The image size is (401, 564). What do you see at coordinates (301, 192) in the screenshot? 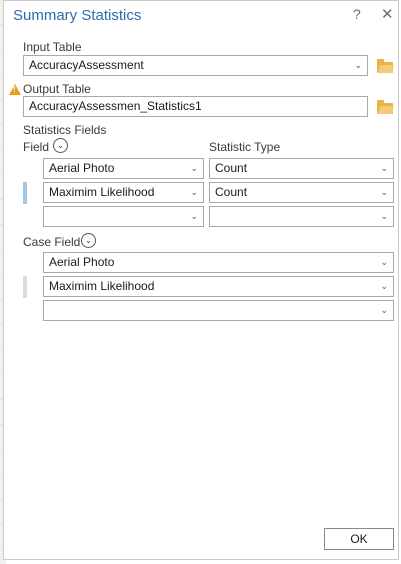
I see `stat-type-select-2: Count ⌄` at bounding box center [301, 192].